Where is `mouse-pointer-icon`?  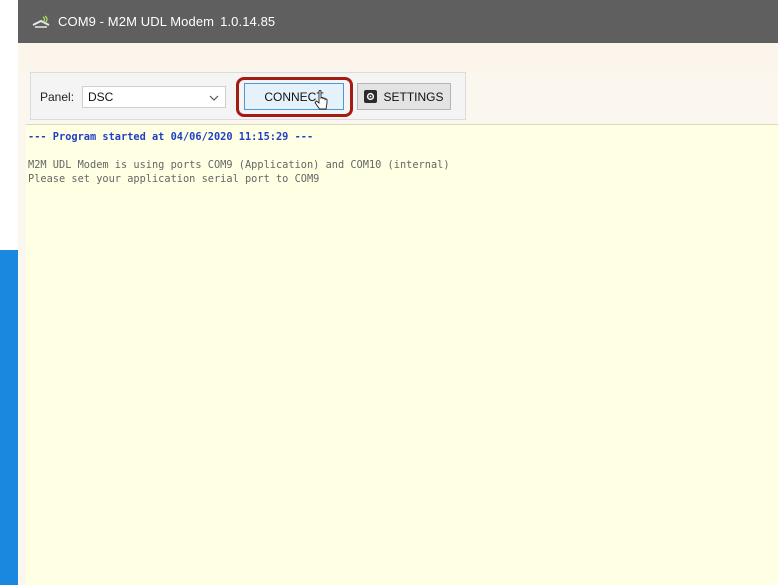
mouse-pointer-icon is located at coordinates (322, 101).